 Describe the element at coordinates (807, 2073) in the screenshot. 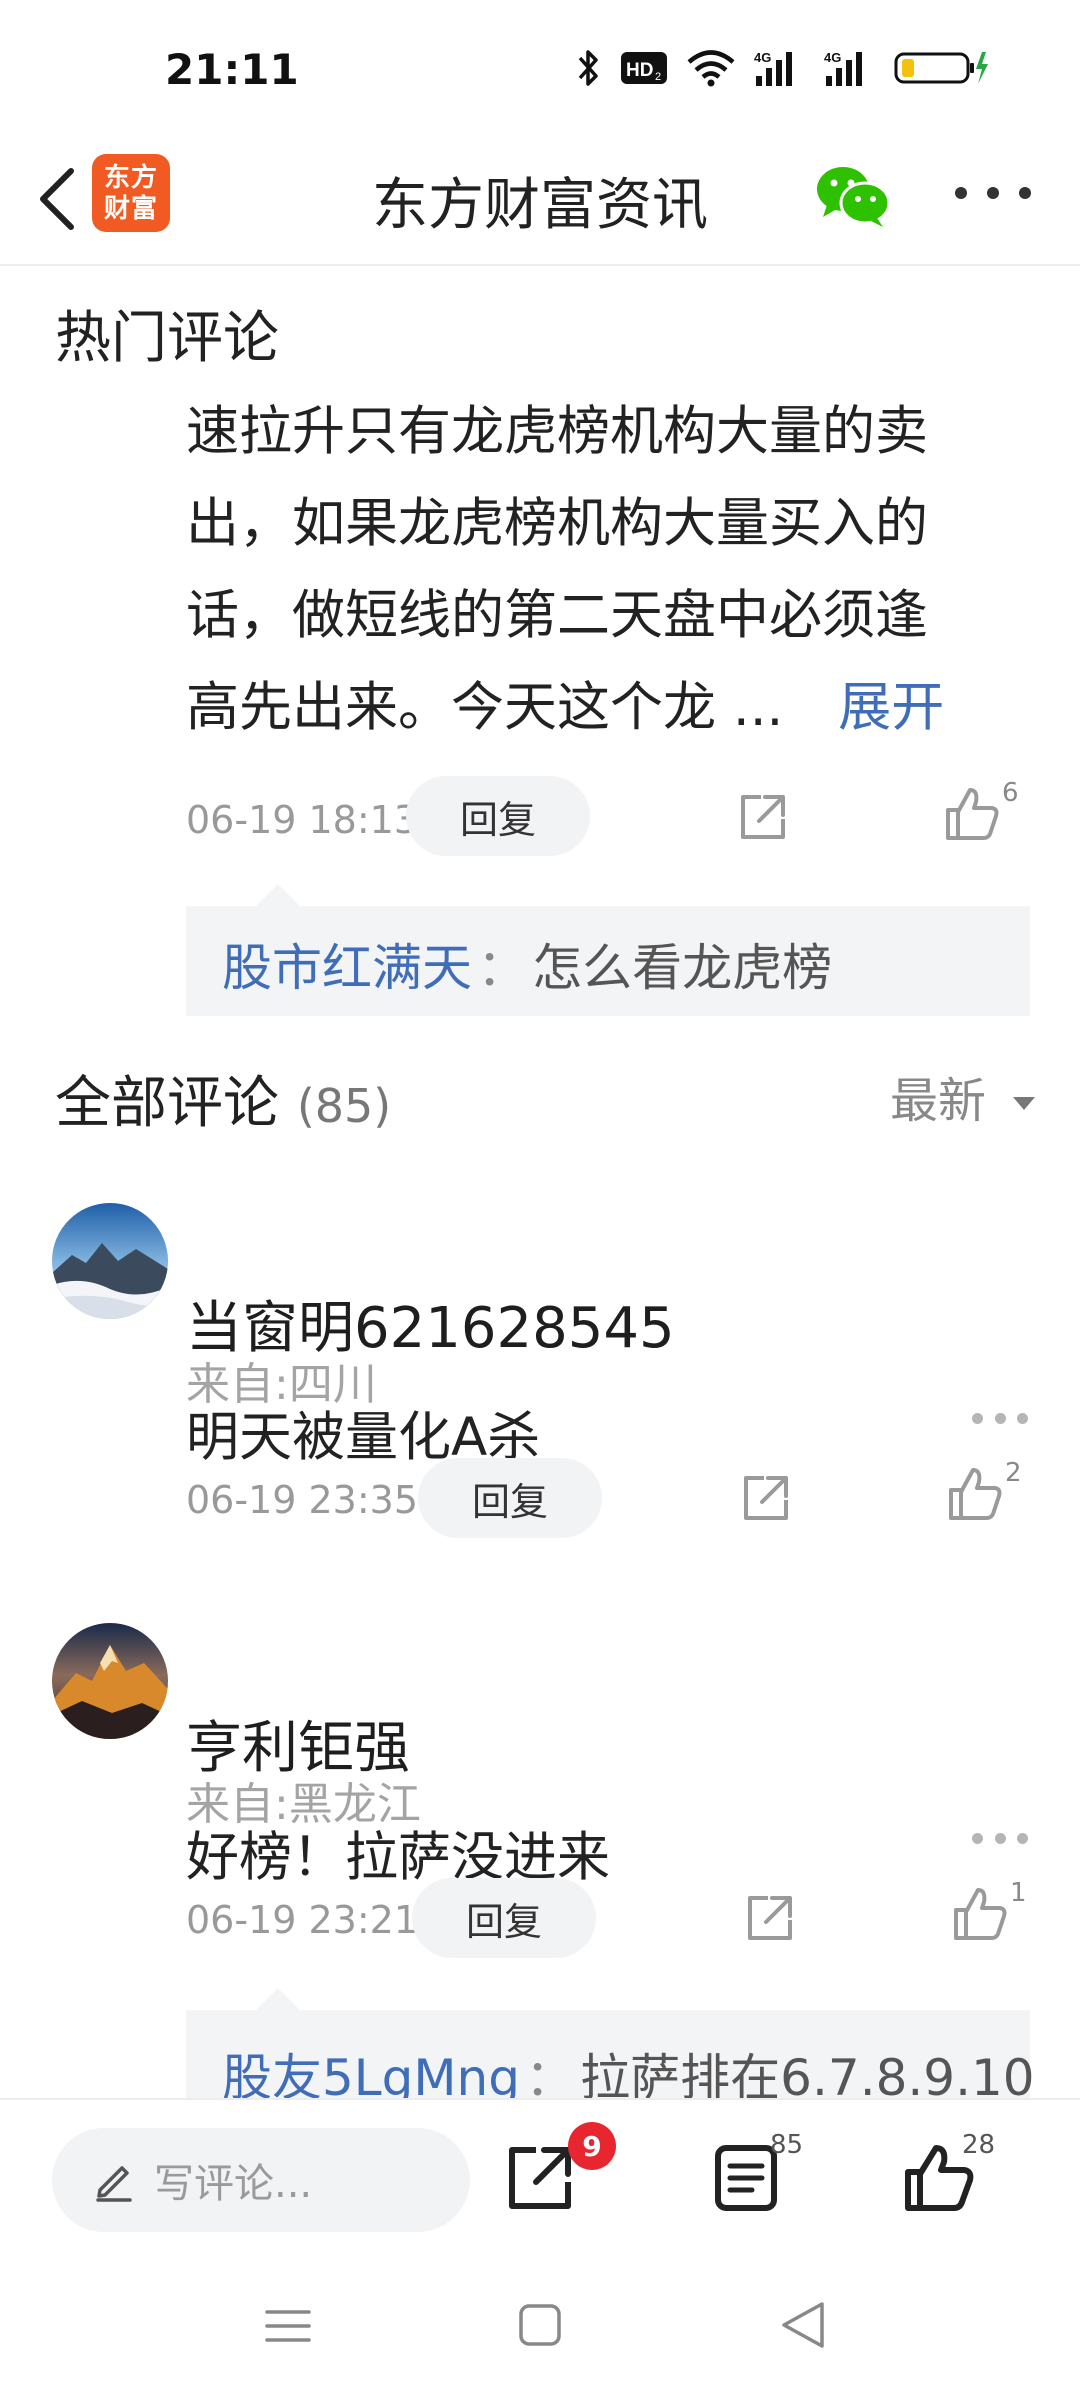

I see `reply-text: 拉萨排在6.7.8.9.10` at that location.